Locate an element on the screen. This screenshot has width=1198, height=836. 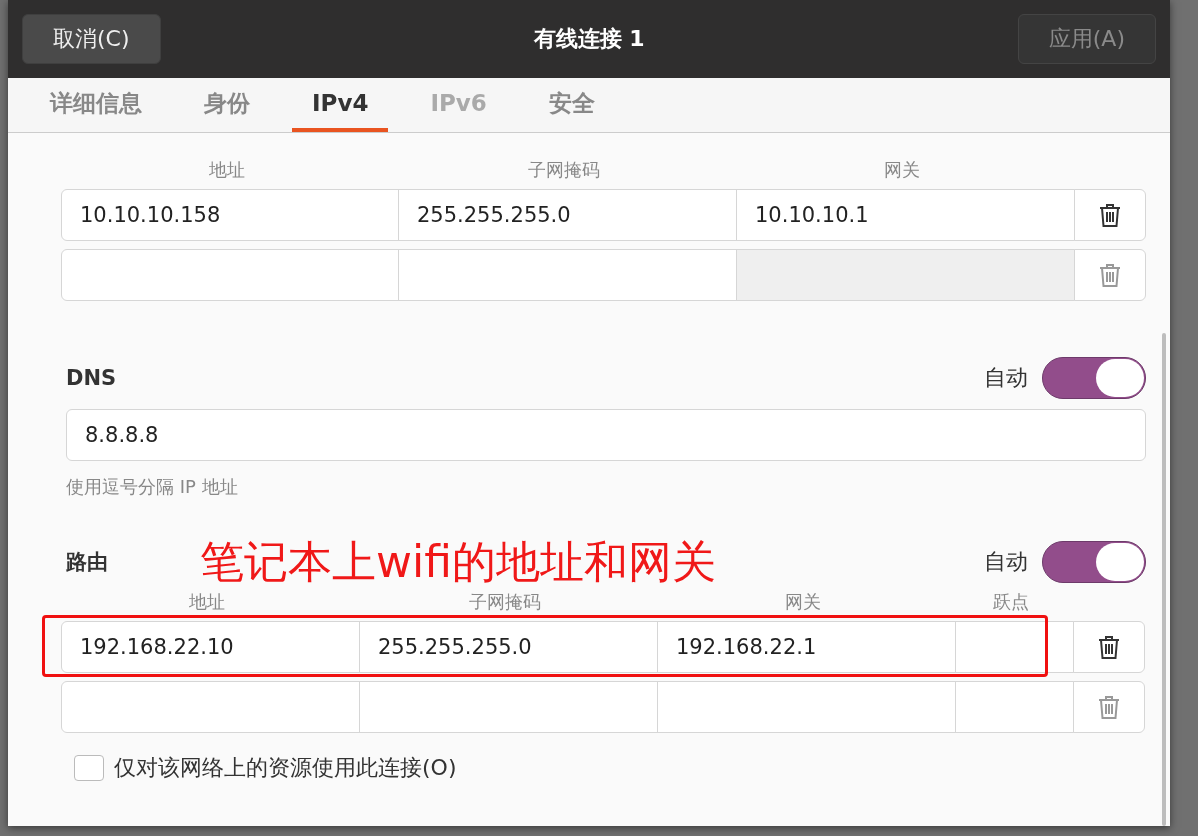
input-field: 10.10.10.158 is located at coordinates (230, 215).